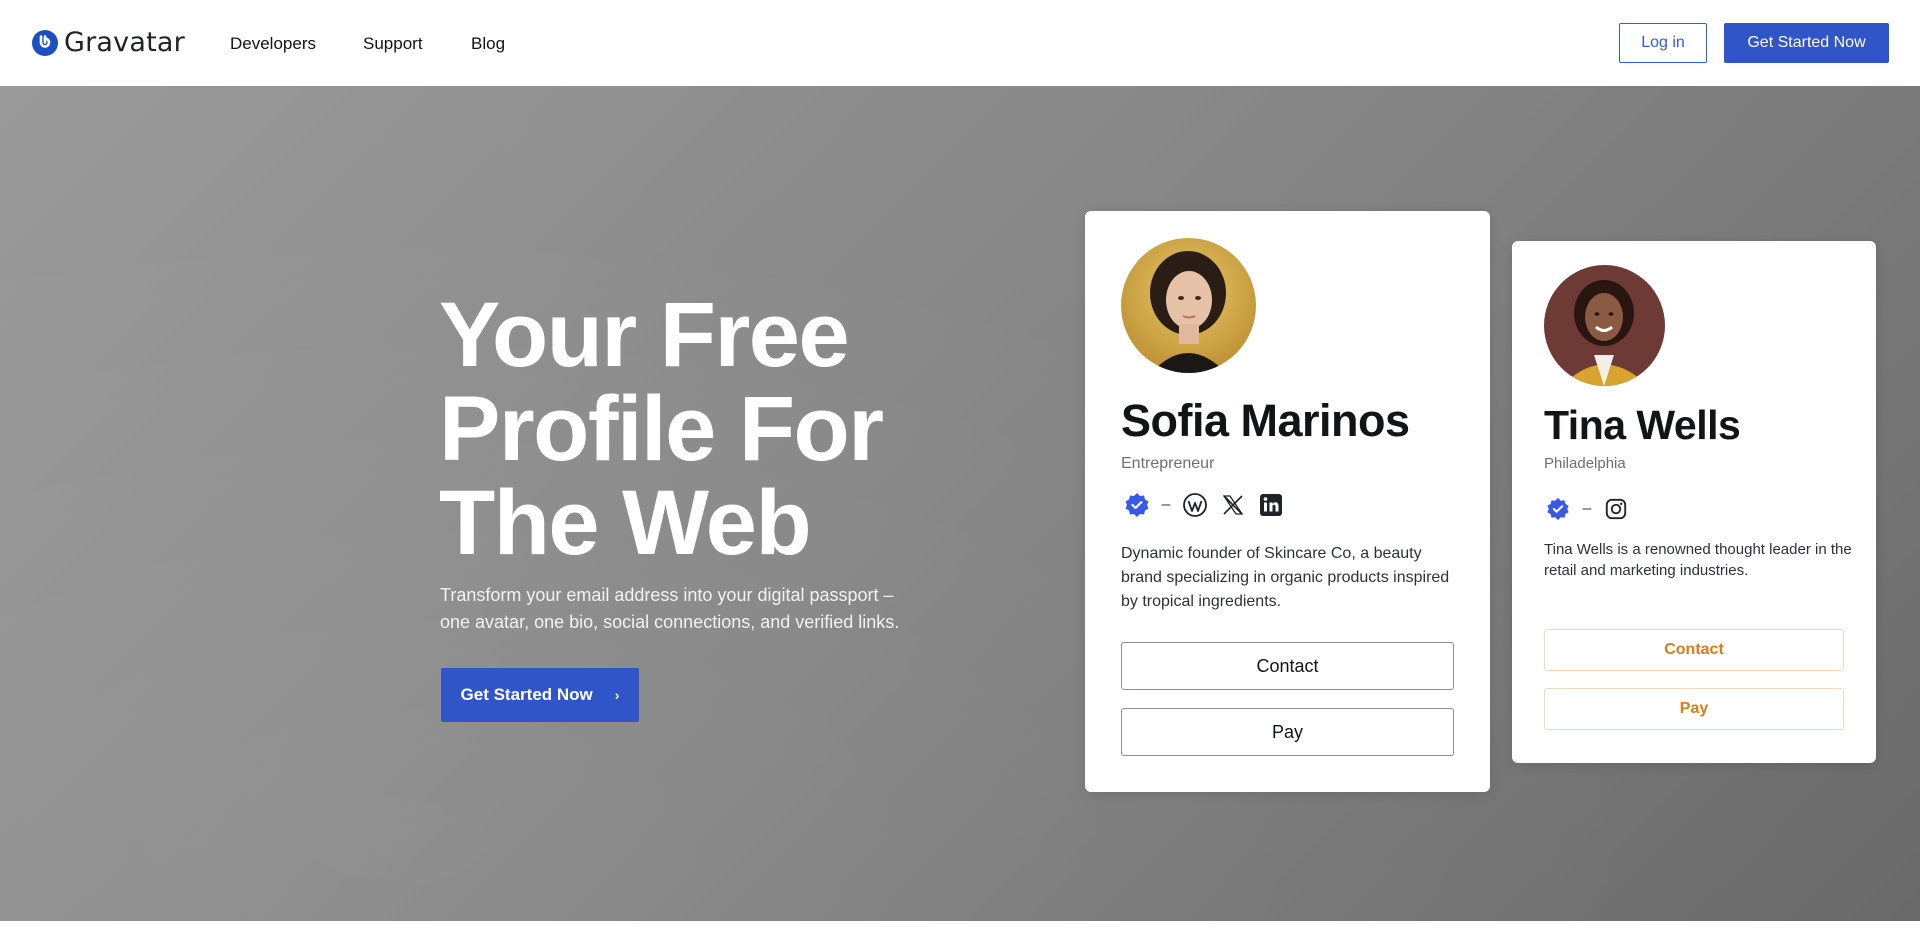  I want to click on hero-title-line-3: The Web, so click(625, 523).